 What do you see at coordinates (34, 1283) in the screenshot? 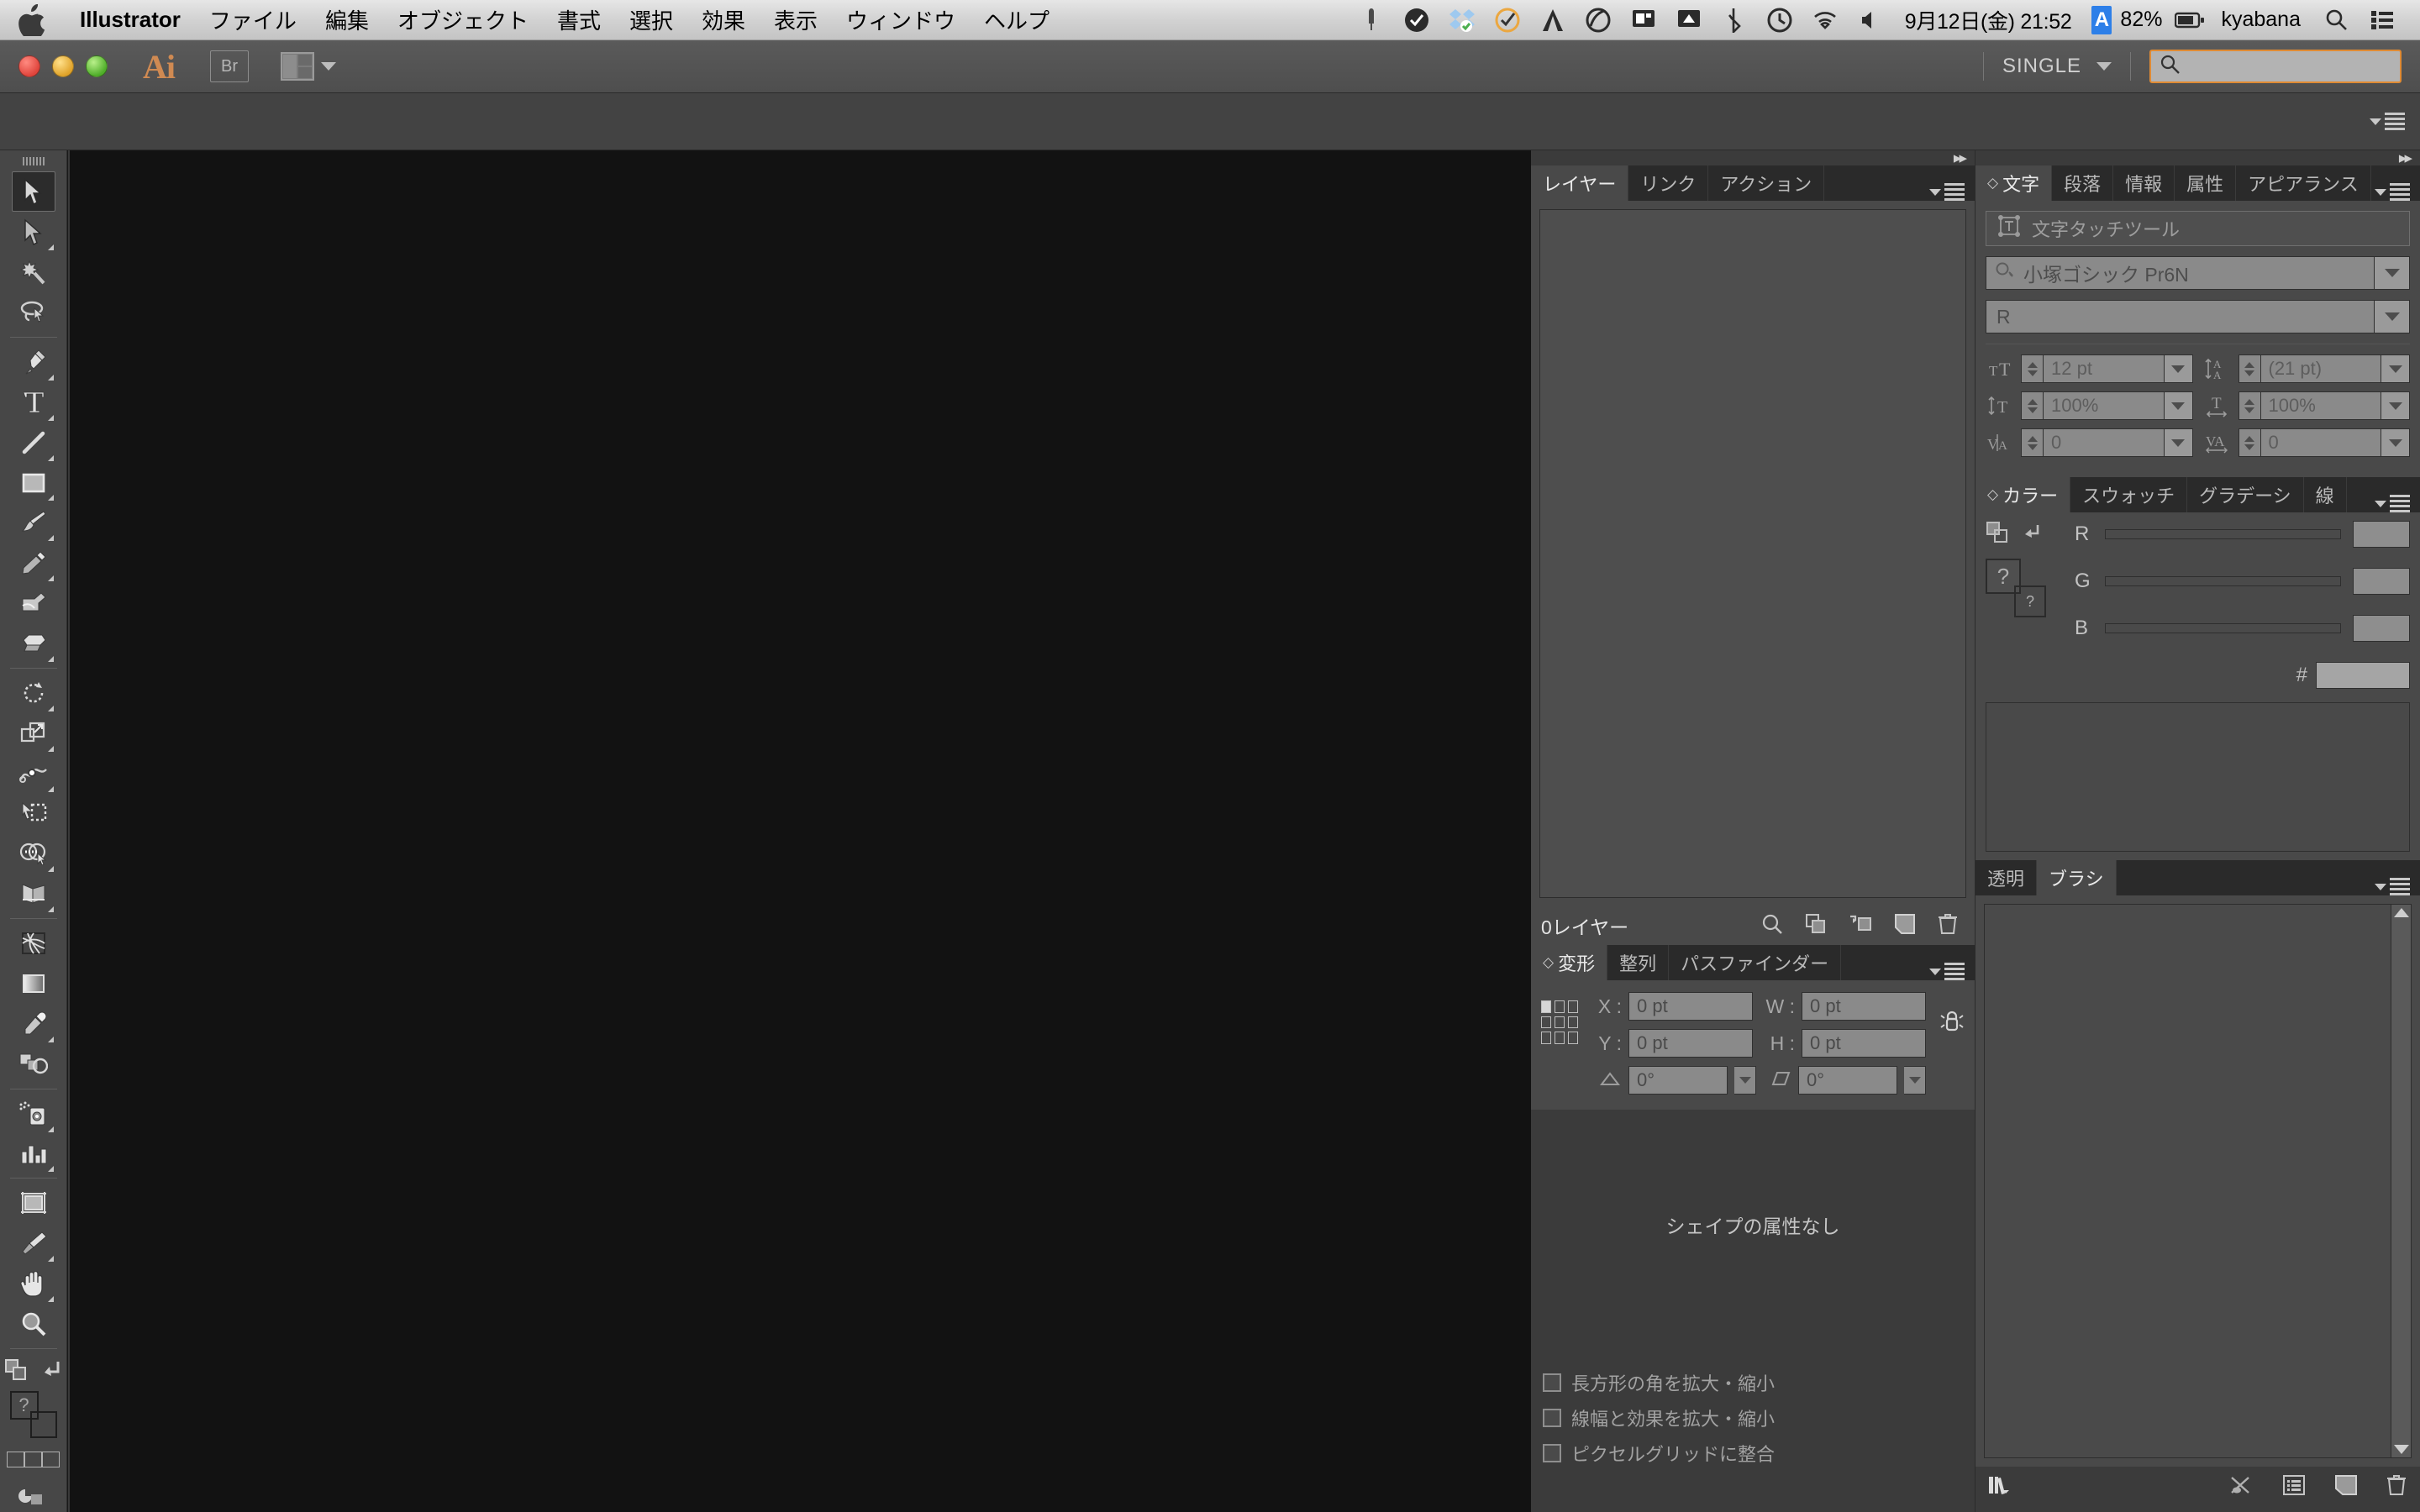
I see `hand-tool` at bounding box center [34, 1283].